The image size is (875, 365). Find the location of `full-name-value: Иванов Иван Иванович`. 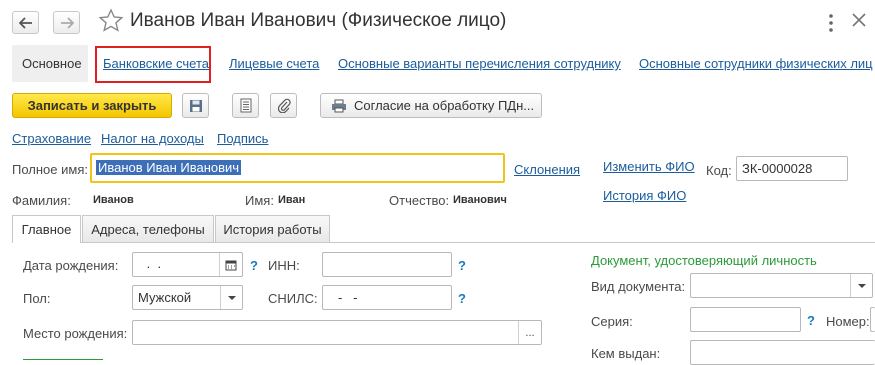

full-name-value: Иванов Иван Иванович is located at coordinates (169, 167).